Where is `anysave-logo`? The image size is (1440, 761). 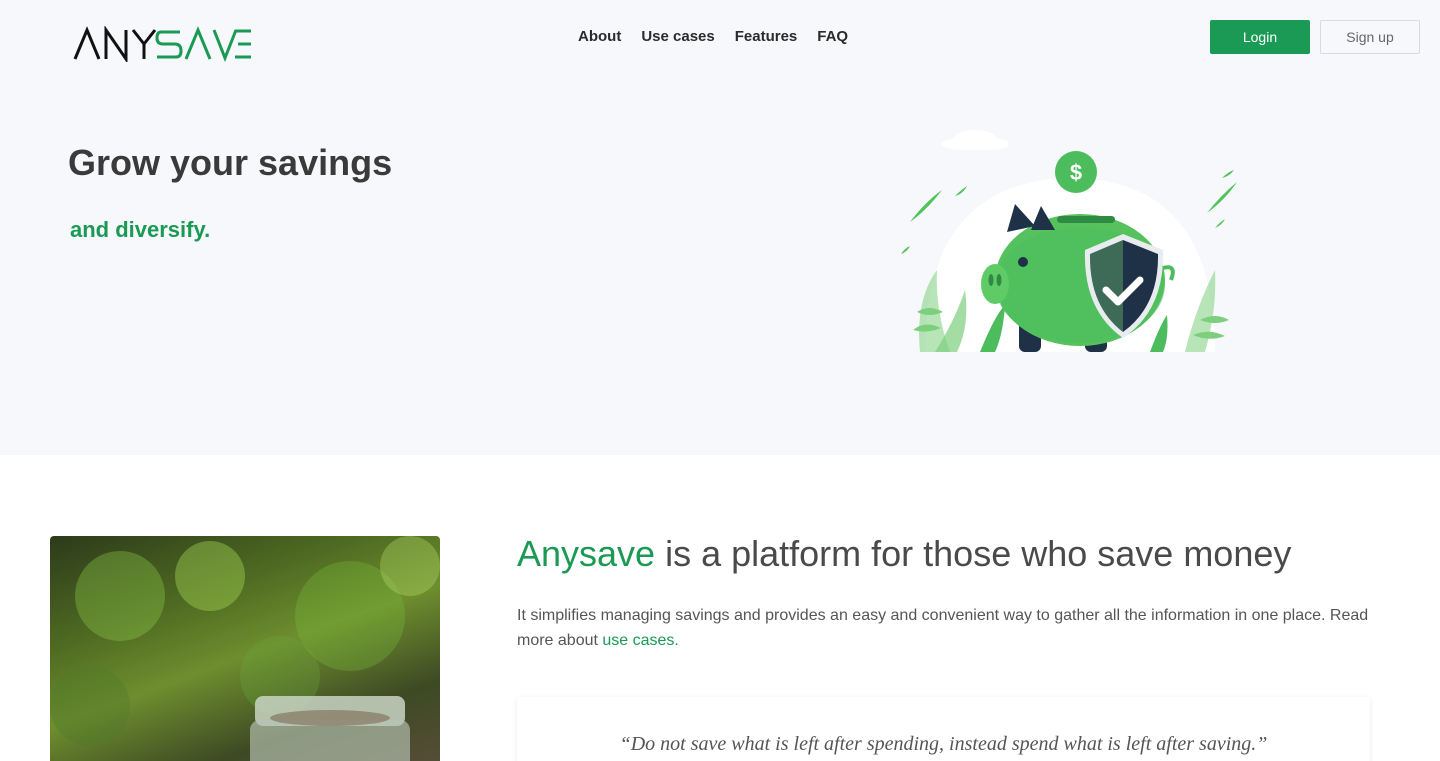
anysave-logo is located at coordinates (163, 44).